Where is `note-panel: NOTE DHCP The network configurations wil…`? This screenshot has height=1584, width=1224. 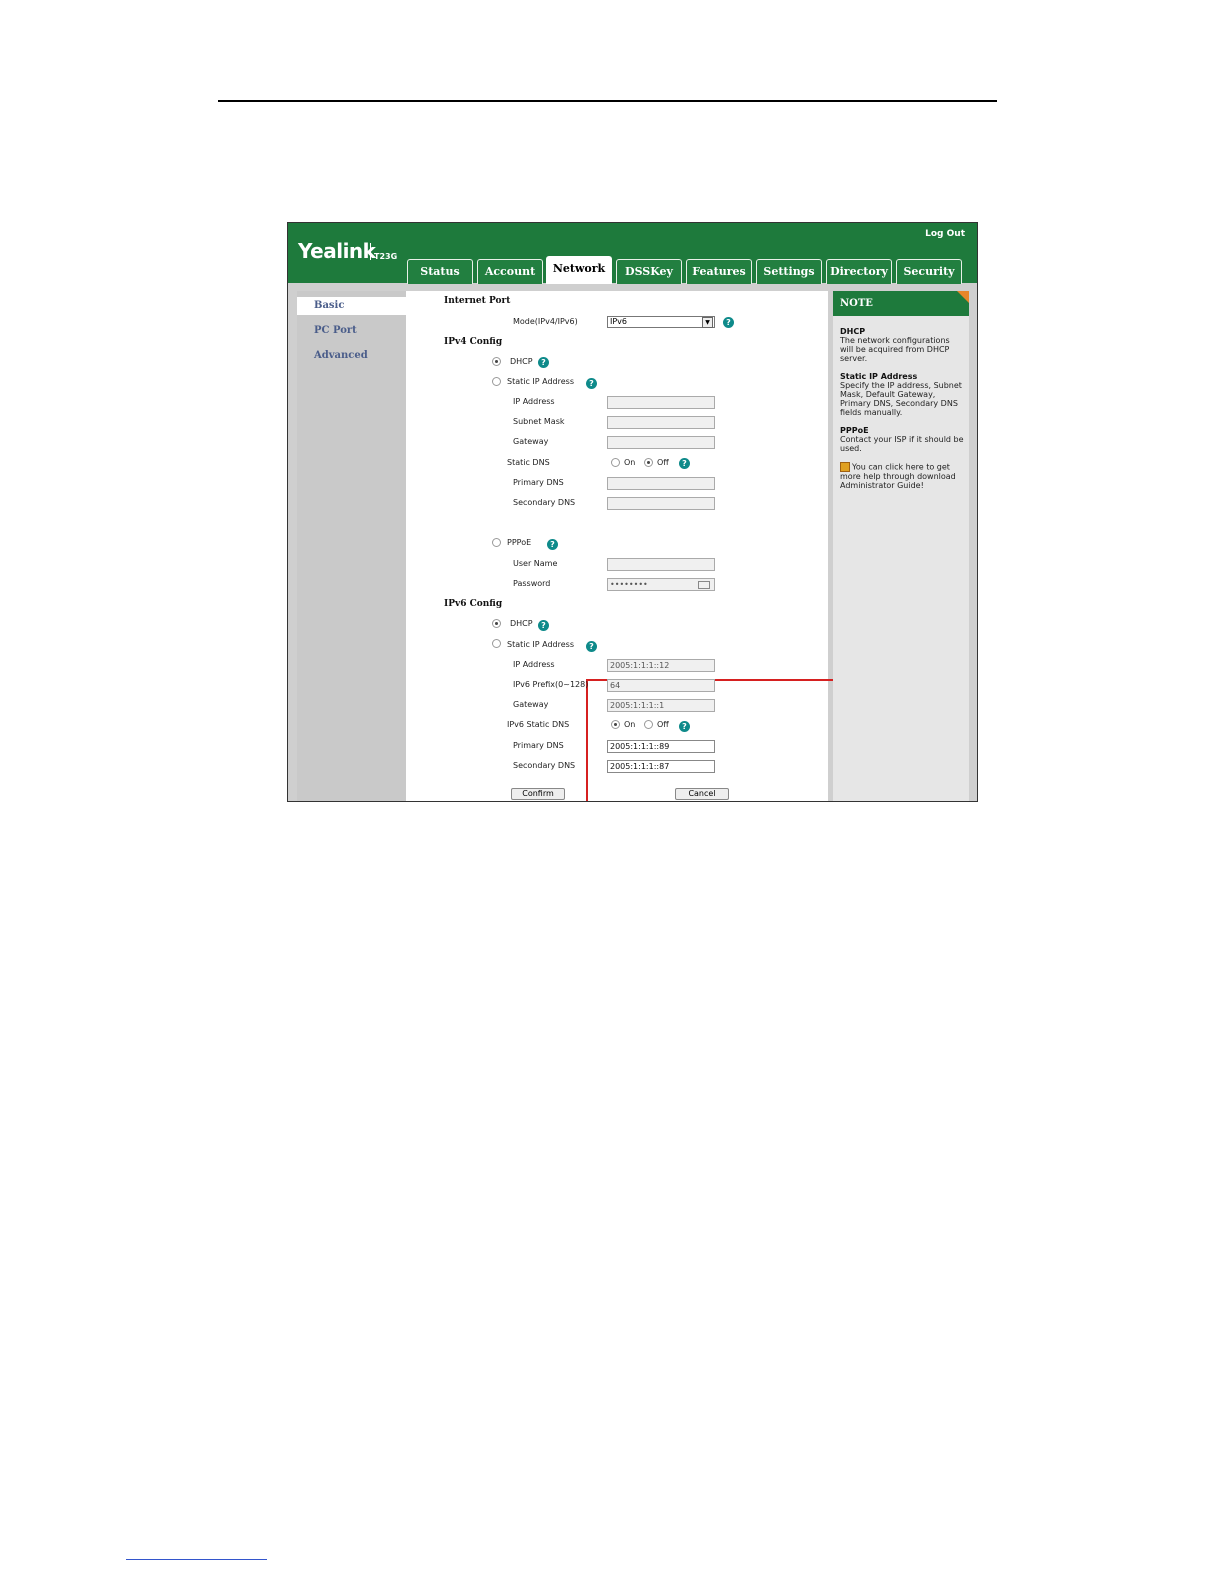
note-panel: NOTE DHCP The network configurations wil… is located at coordinates (901, 546).